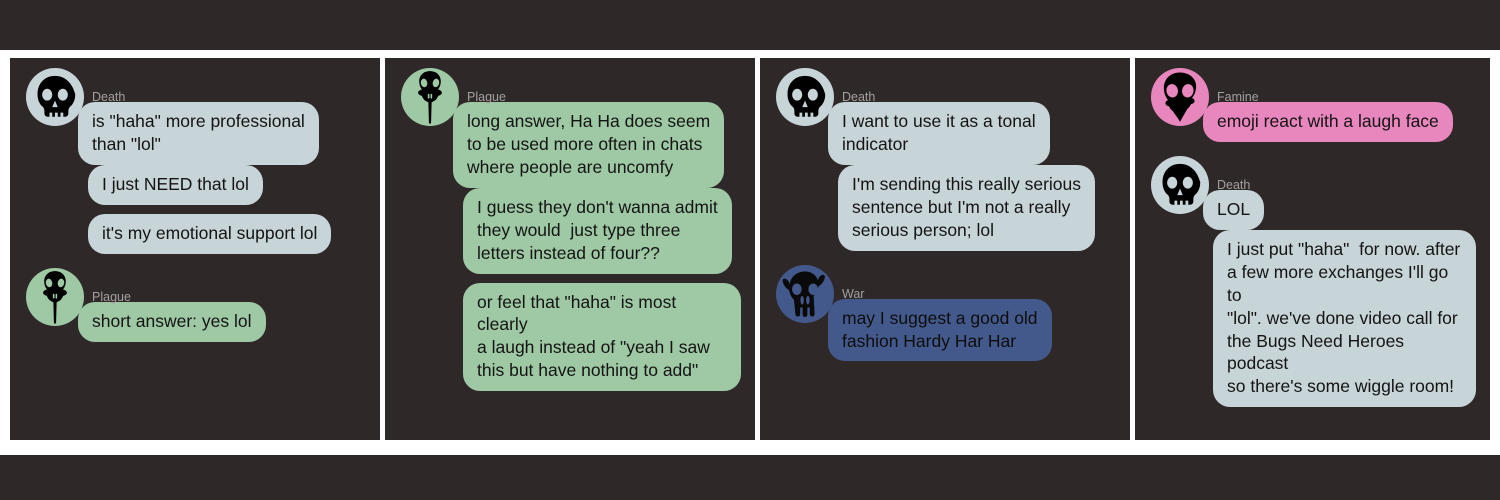  I want to click on message-row: it's my emotional support lol, so click(196, 233).